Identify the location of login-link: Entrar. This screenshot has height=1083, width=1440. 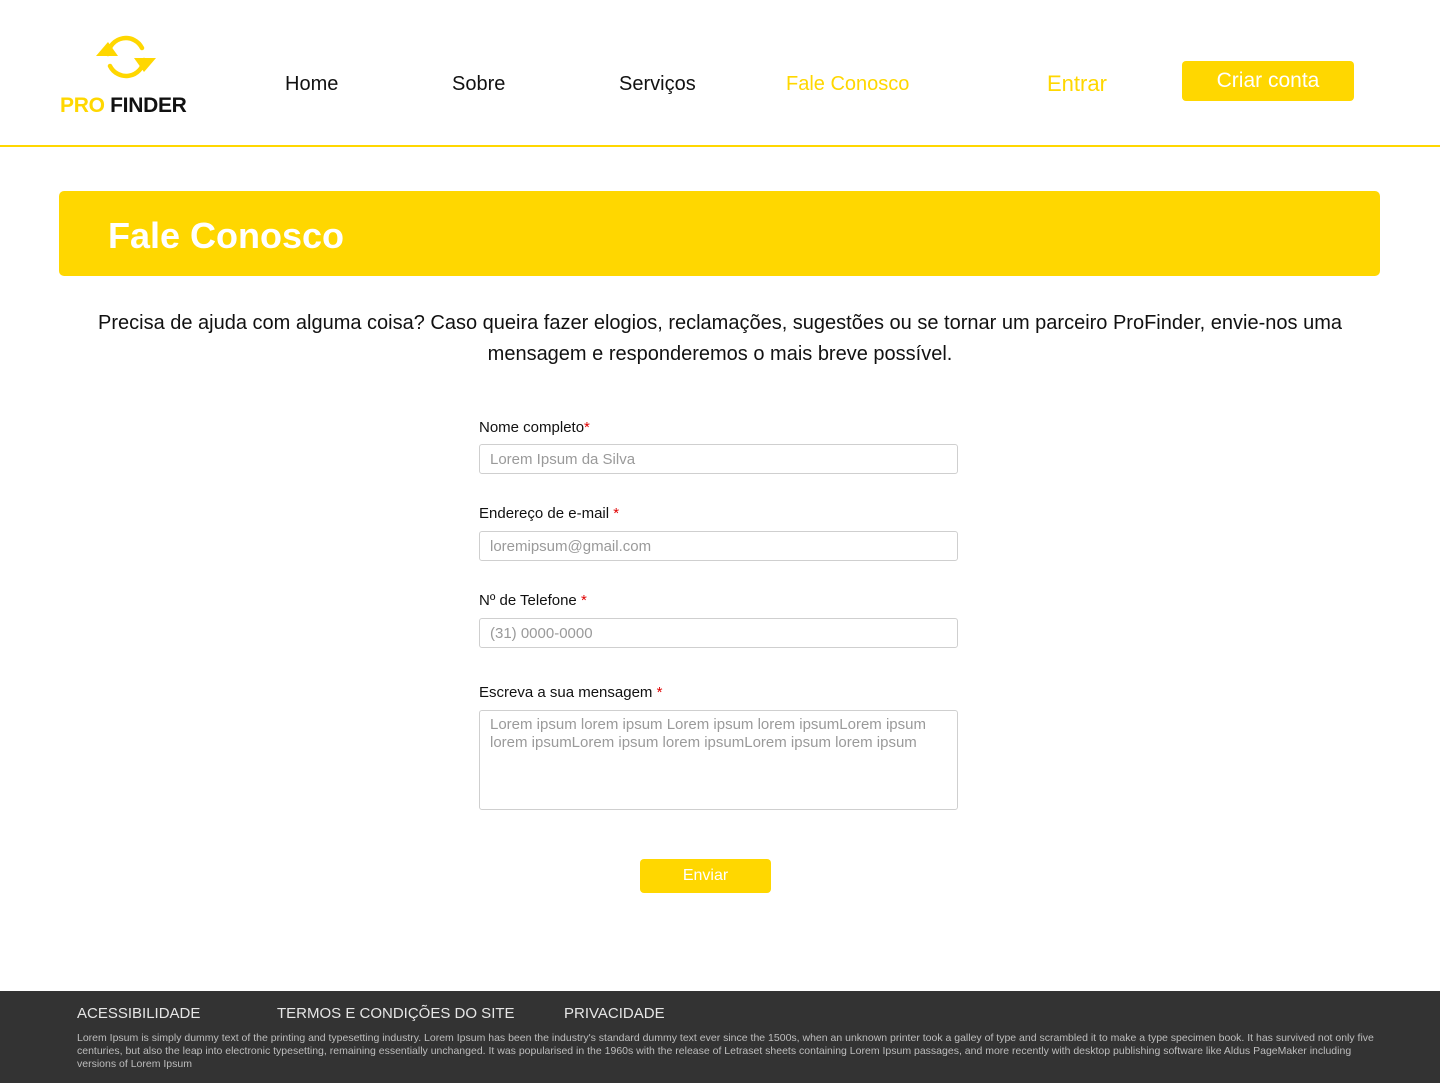
(1077, 84).